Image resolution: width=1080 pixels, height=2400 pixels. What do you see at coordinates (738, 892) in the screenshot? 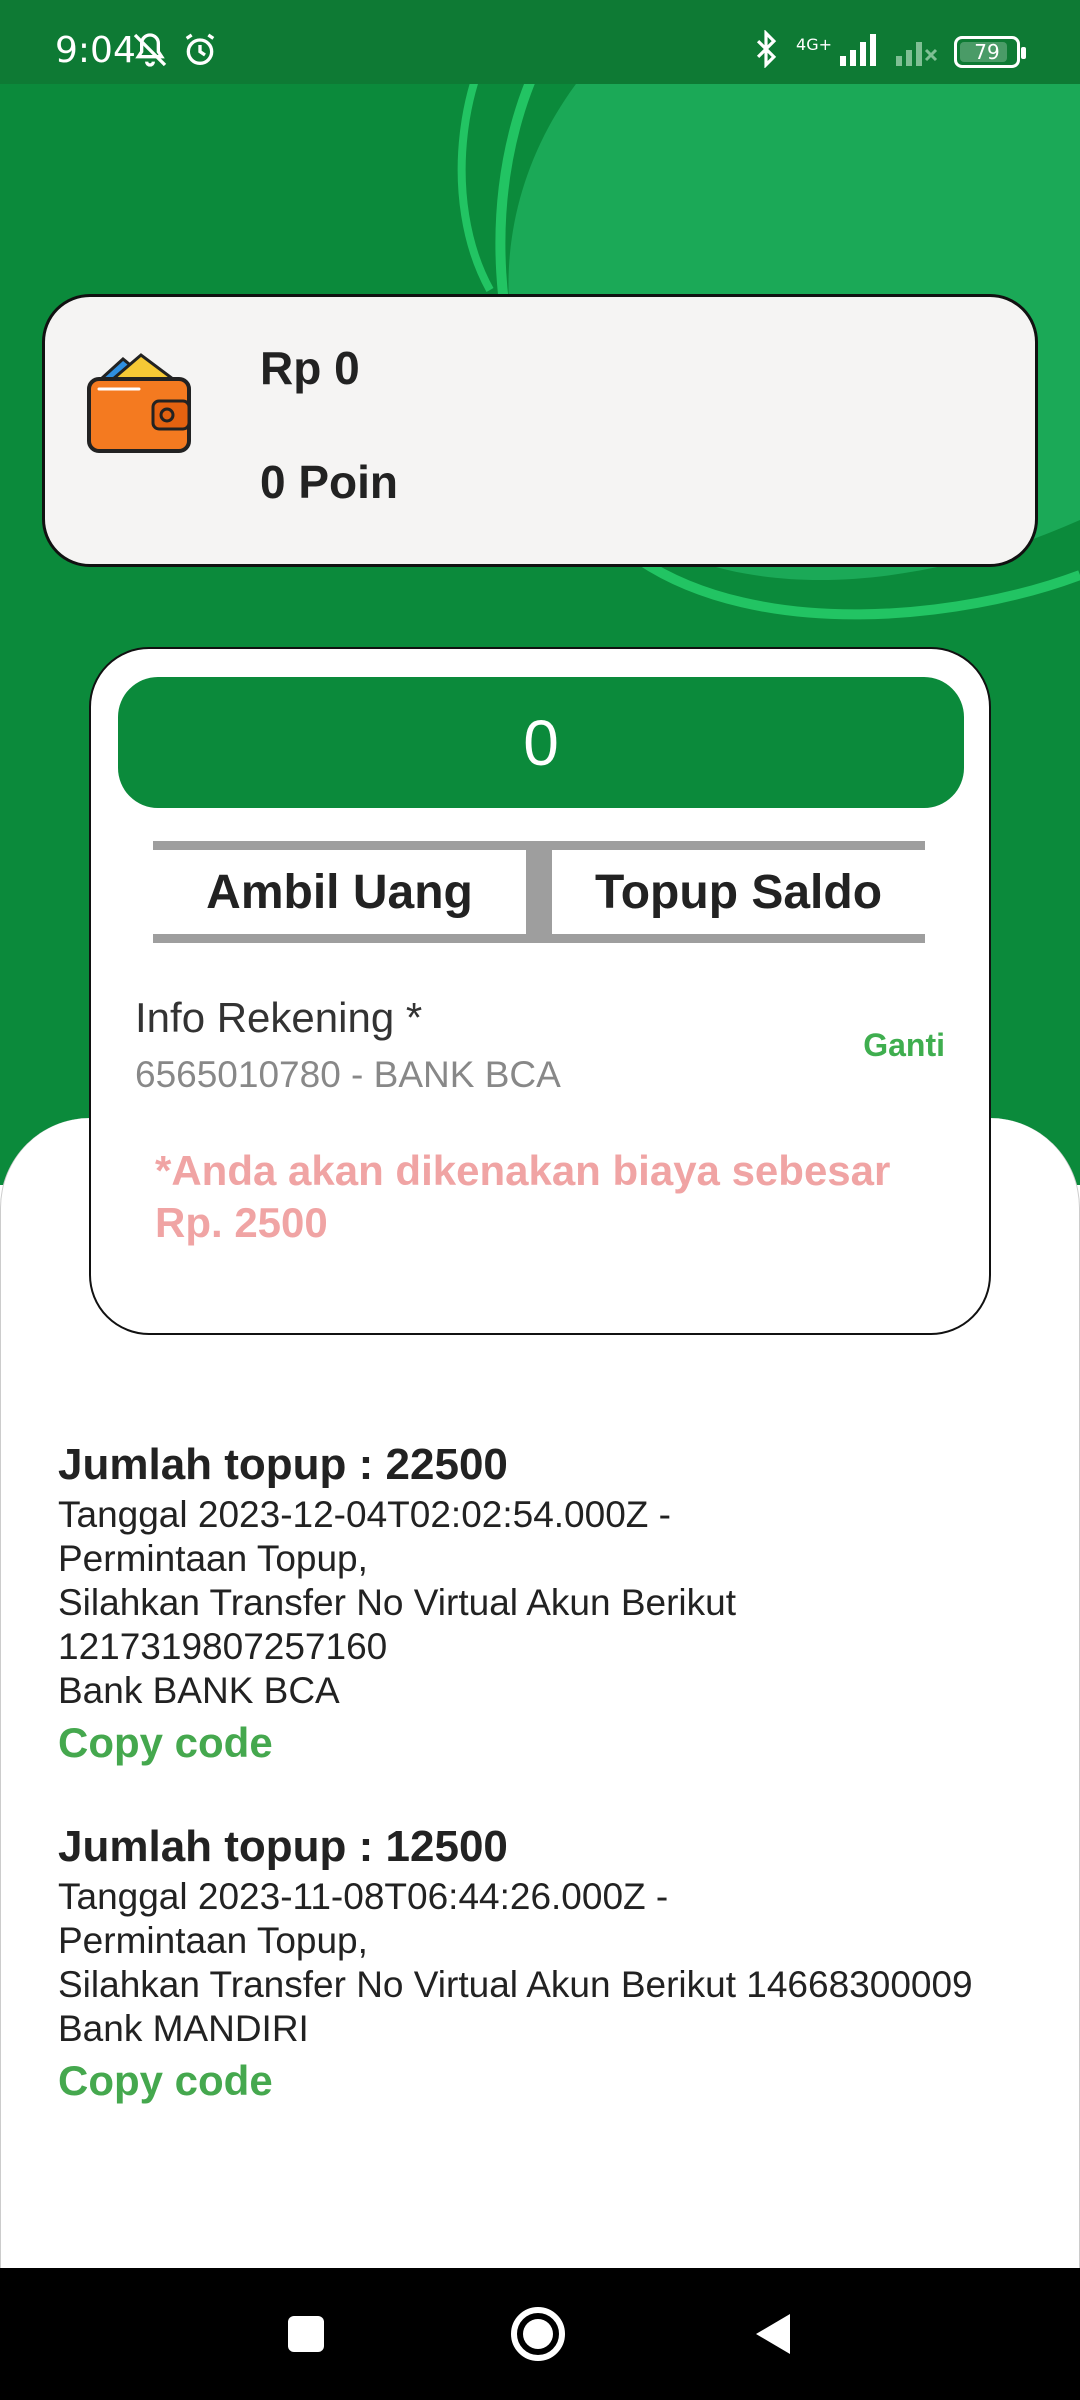
I see `tab-topup-saldo: Topup Saldo` at bounding box center [738, 892].